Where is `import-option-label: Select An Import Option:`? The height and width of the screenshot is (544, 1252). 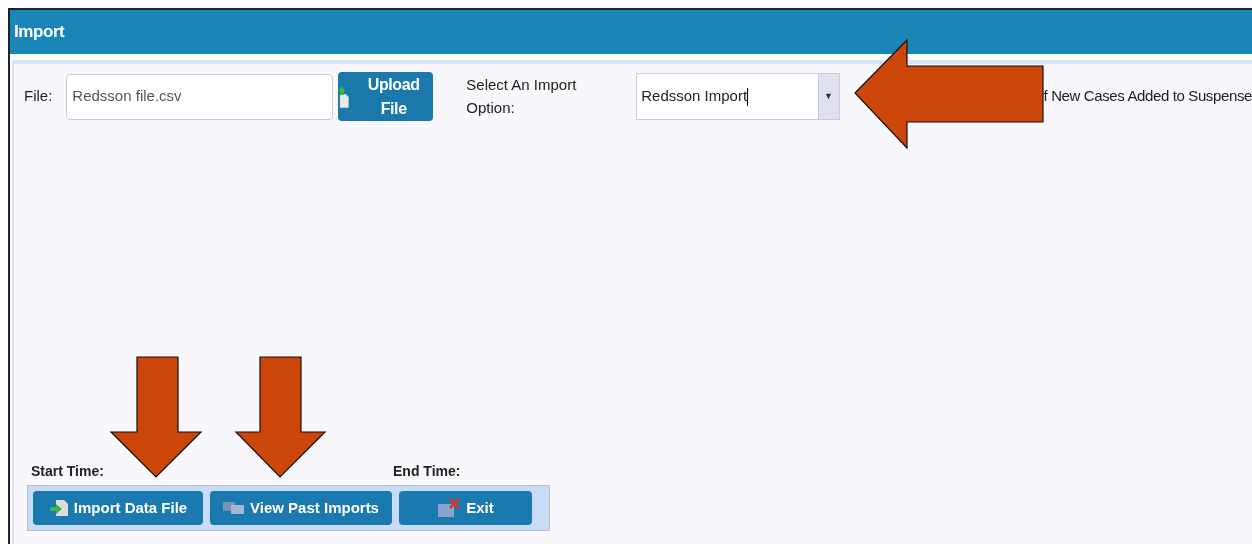 import-option-label: Select An Import Option: is located at coordinates (522, 96).